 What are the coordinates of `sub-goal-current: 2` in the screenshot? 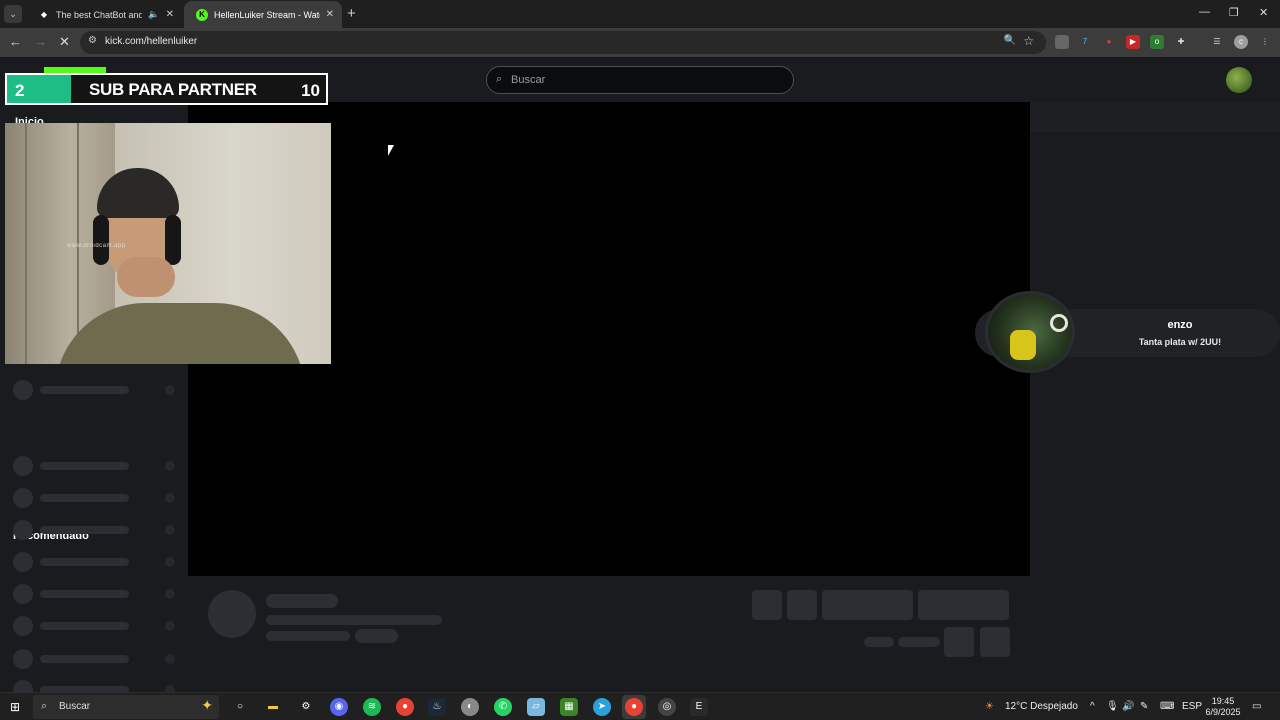 It's located at (20, 90).